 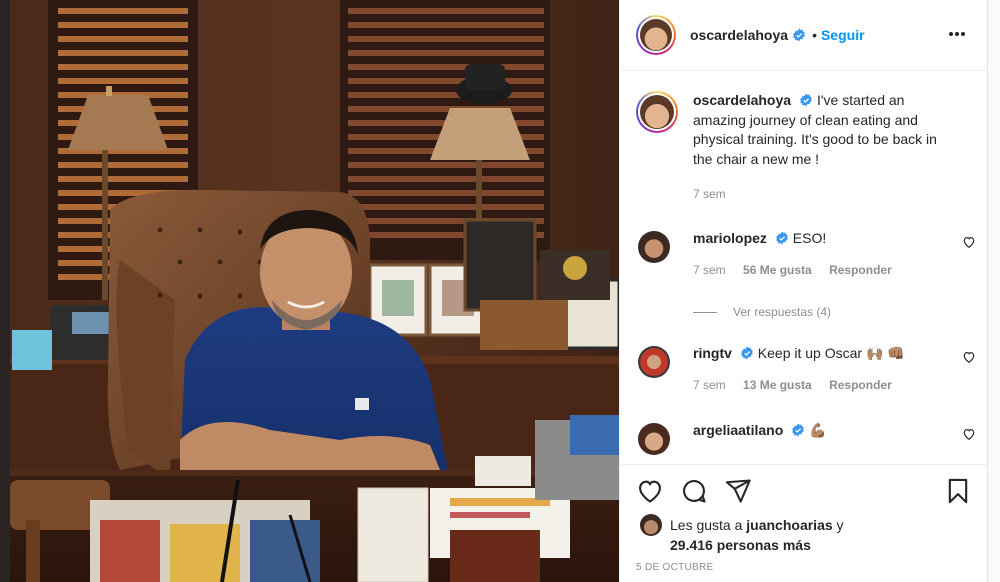 I want to click on right-scrollbar-edge, so click(x=993, y=291).